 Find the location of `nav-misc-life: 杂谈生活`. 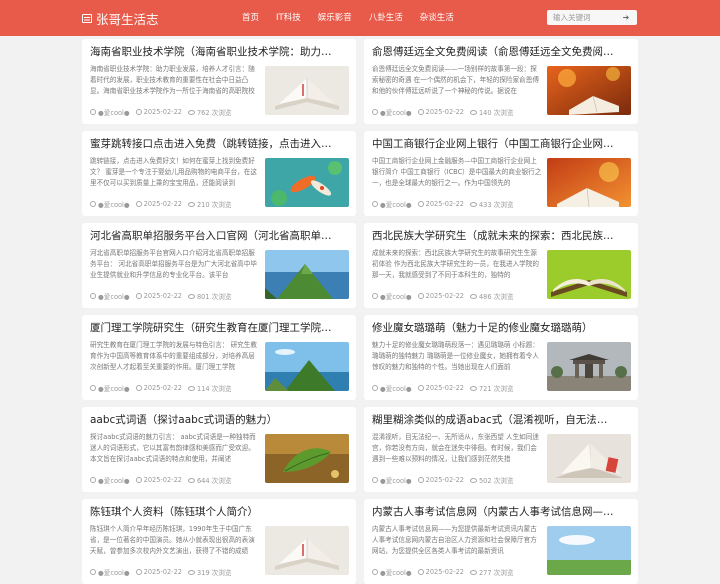

nav-misc-life: 杂谈生活 is located at coordinates (437, 18).